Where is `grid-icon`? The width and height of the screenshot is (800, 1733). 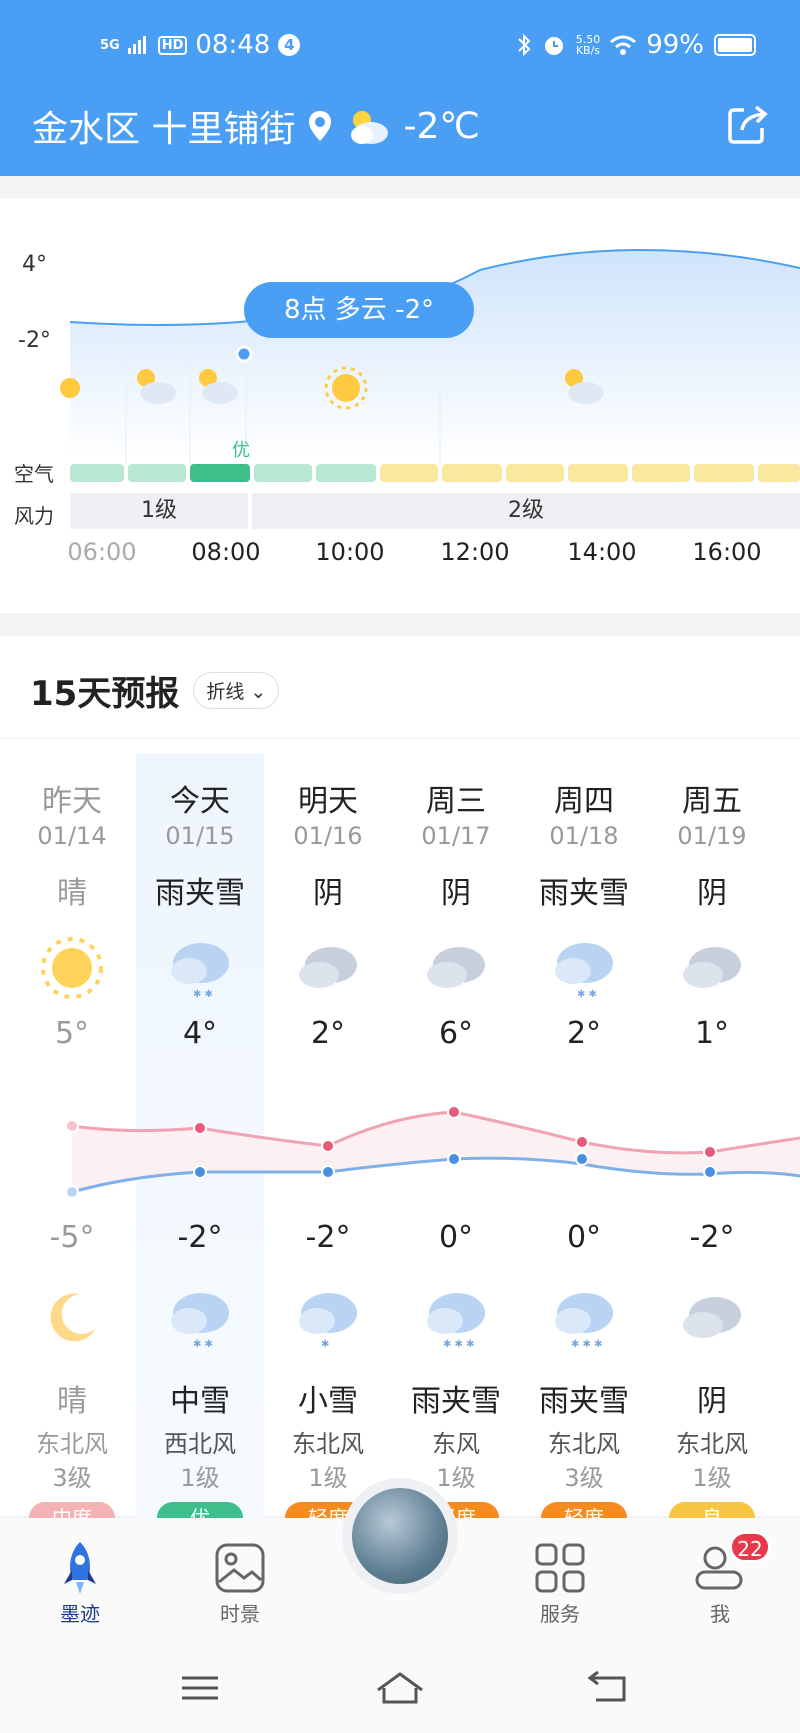 grid-icon is located at coordinates (560, 1568).